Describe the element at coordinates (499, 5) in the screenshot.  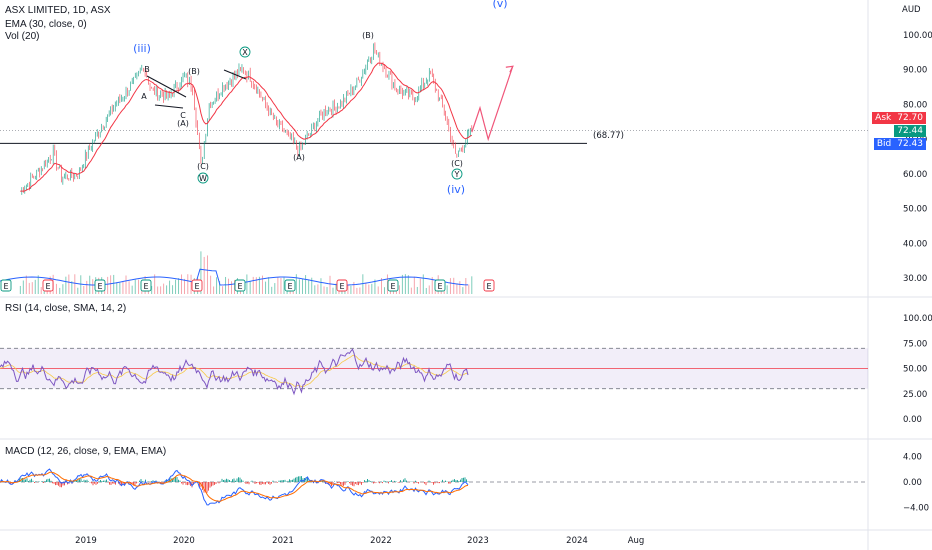
I see `wave-label: (v)` at that location.